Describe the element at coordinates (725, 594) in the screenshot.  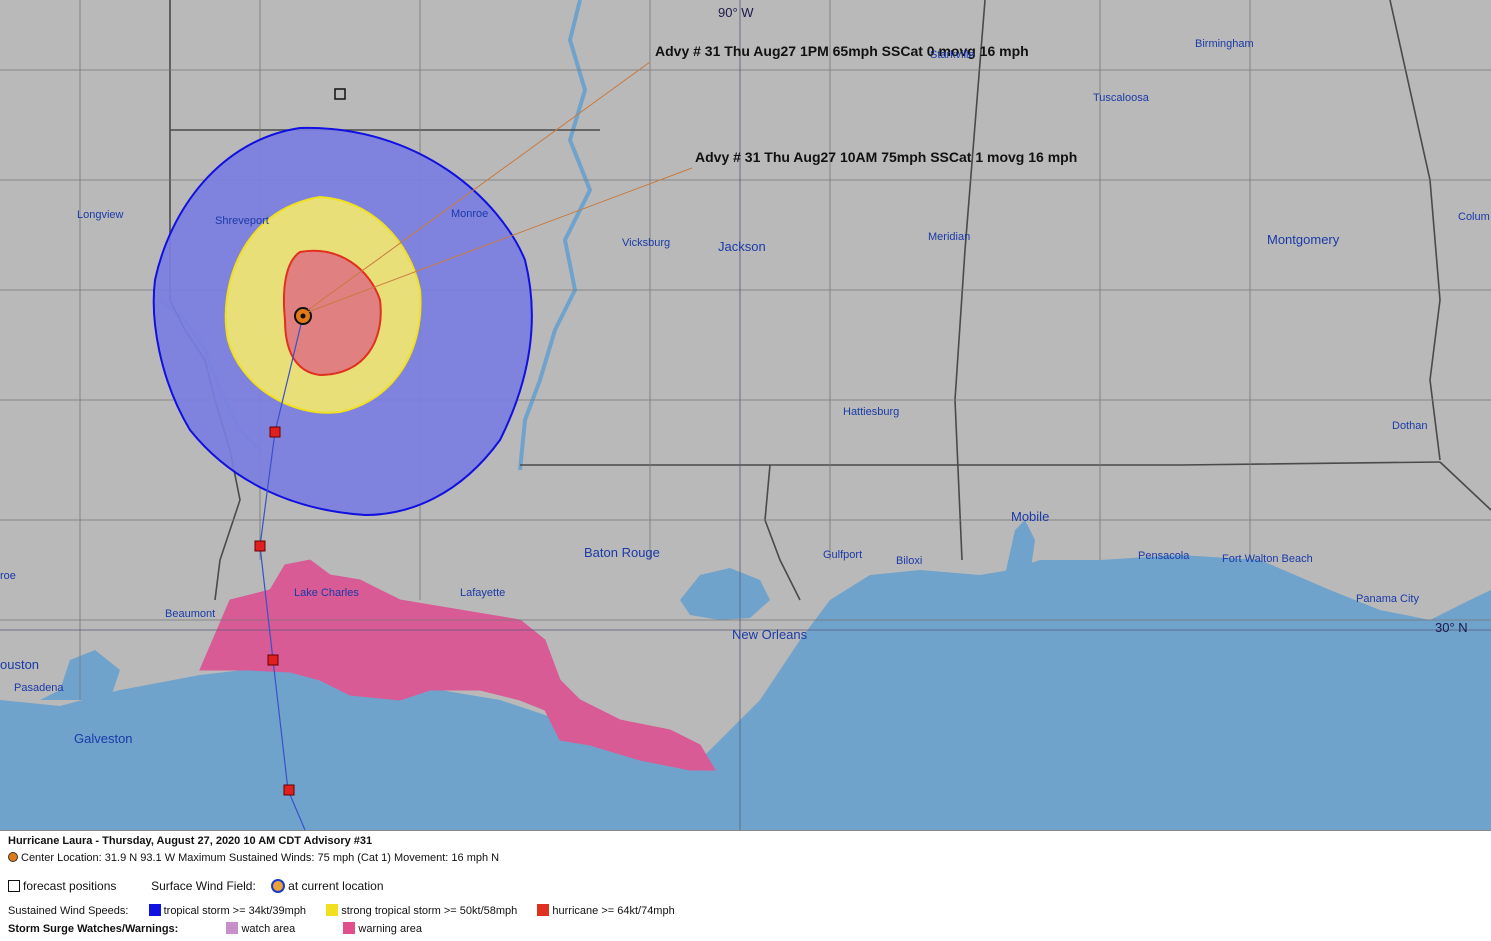
I see `lake-pontchartrain` at that location.